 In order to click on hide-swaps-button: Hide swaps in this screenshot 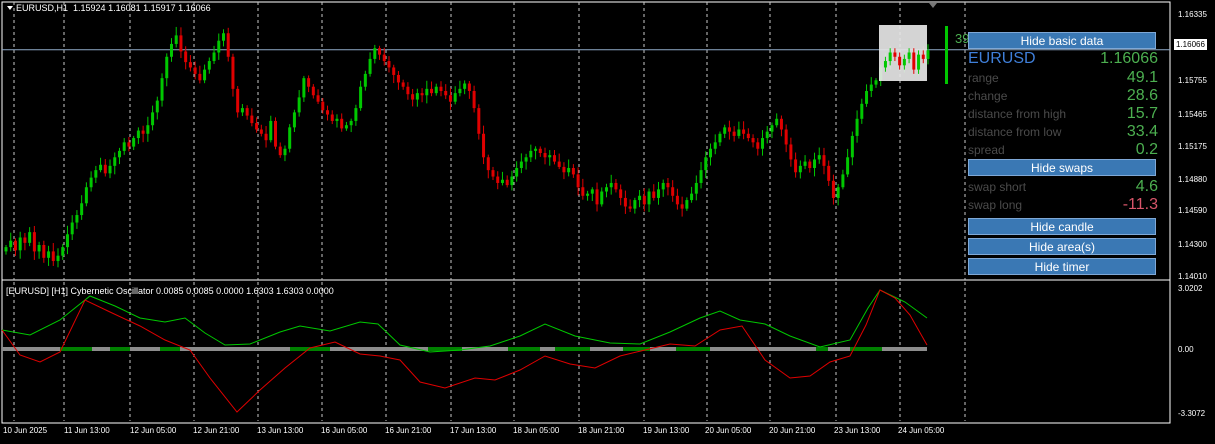, I will do `click(1062, 167)`.